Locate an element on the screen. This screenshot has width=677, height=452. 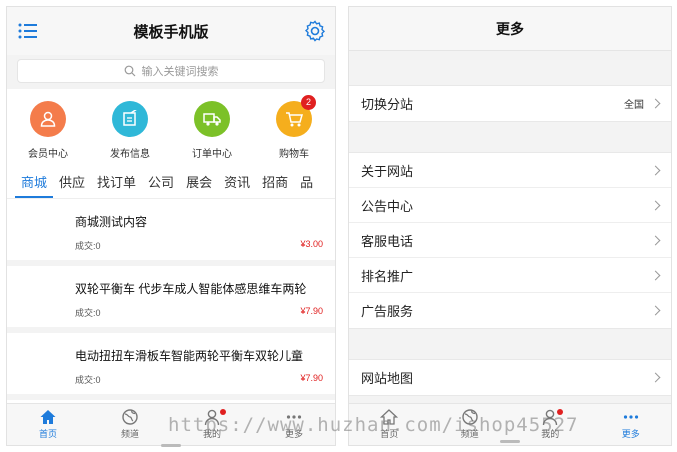
quick-link-orders: 订单中心 is located at coordinates (212, 135).